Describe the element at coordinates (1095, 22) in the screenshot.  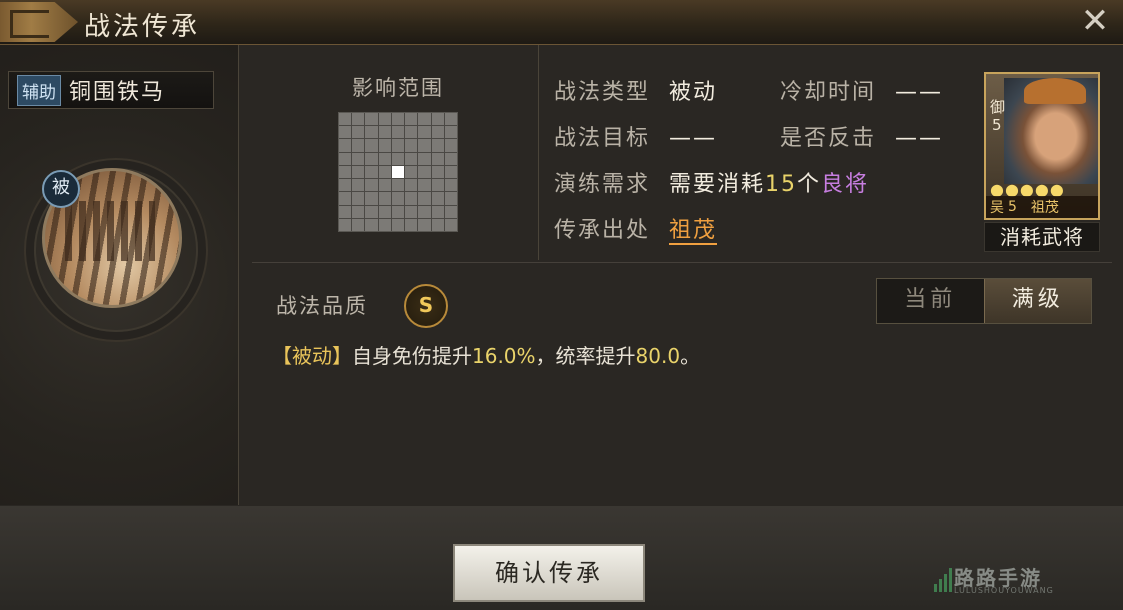
I see `close-button: ✕` at that location.